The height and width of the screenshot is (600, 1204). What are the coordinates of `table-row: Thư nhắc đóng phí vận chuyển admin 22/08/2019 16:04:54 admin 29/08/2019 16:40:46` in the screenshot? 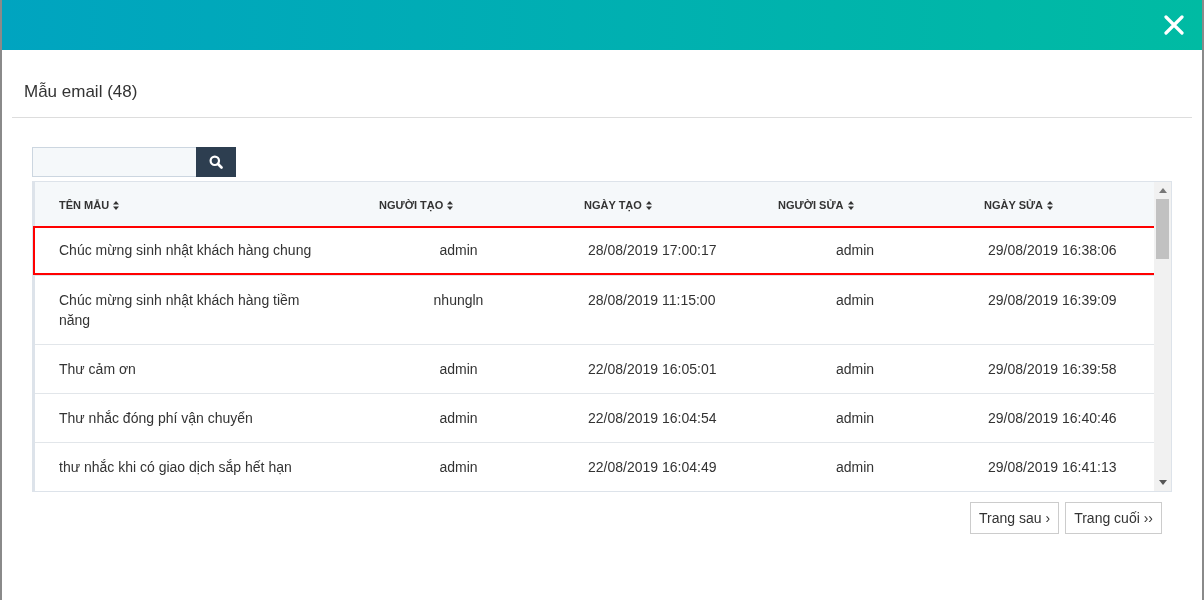 It's located at (594, 417).